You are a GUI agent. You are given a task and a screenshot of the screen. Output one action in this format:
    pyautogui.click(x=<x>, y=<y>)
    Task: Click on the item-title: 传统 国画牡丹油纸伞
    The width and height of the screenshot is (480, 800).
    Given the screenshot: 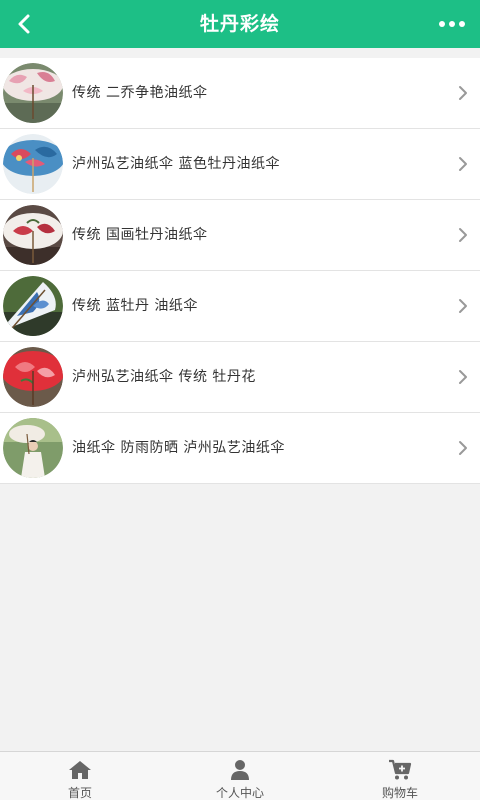 What is the action you would take?
    pyautogui.click(x=140, y=235)
    